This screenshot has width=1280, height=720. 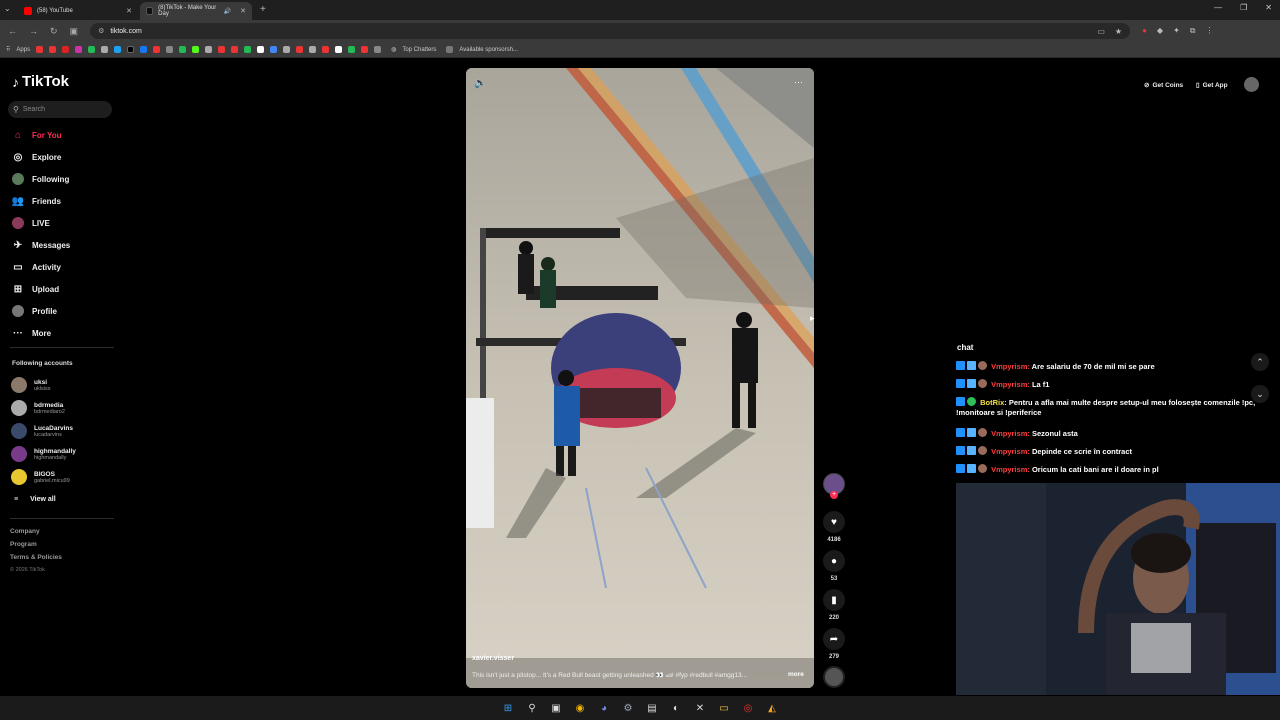 What do you see at coordinates (748, 708) in the screenshot?
I see `app-icon: ◎` at bounding box center [748, 708].